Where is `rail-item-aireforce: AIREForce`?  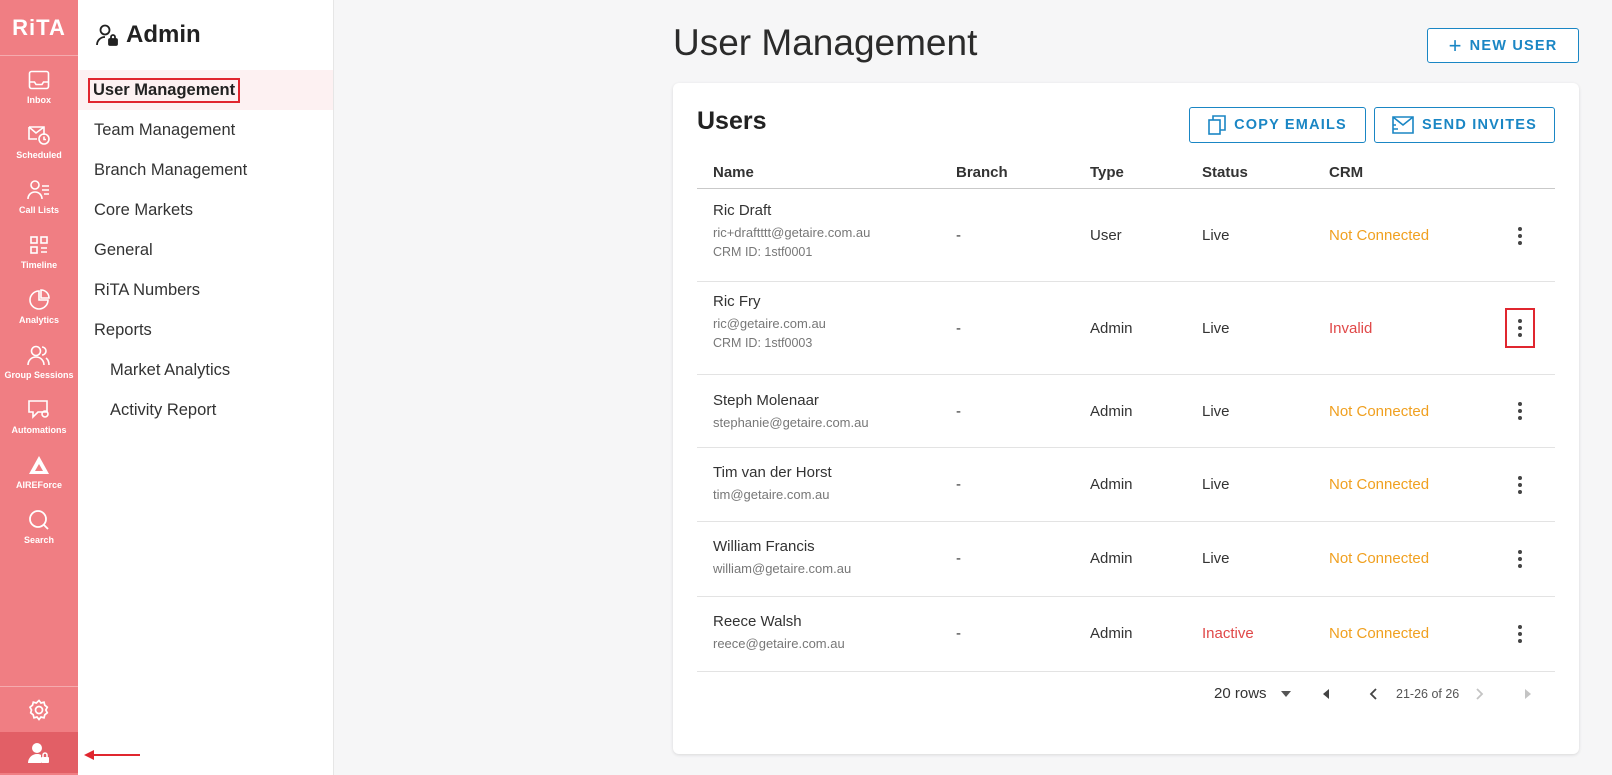 rail-item-aireforce: AIREForce is located at coordinates (39, 470).